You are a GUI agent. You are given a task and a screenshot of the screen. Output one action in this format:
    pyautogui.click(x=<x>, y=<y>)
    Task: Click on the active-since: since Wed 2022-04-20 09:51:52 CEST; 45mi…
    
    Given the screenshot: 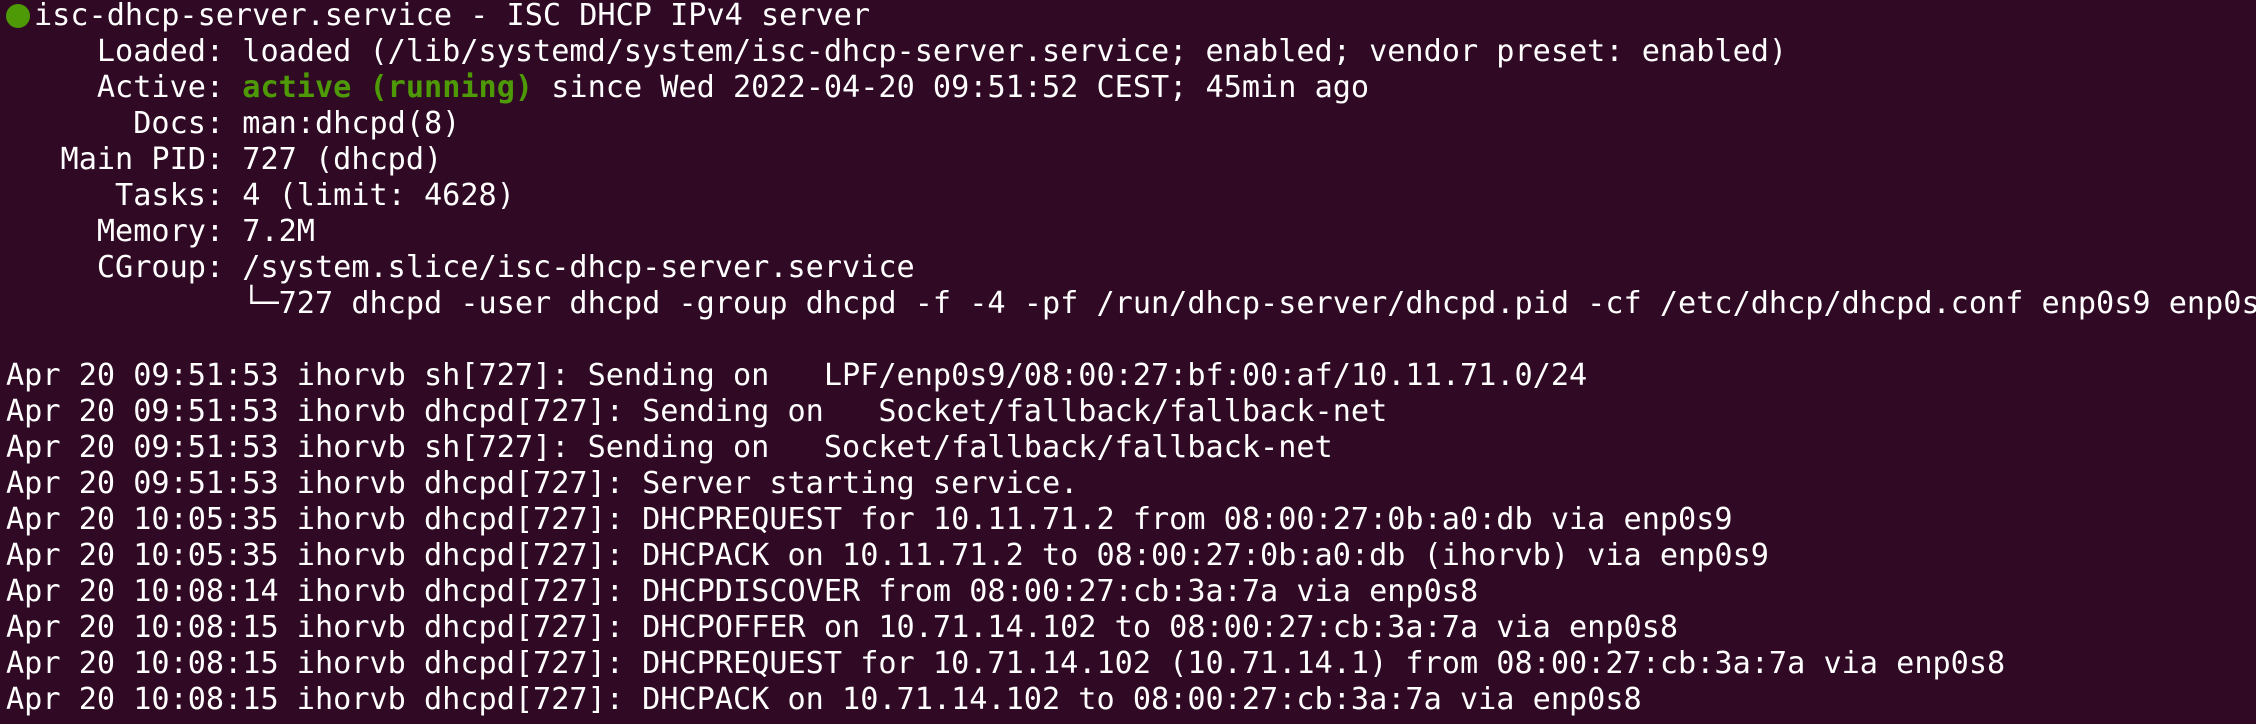 What is the action you would take?
    pyautogui.click(x=951, y=87)
    